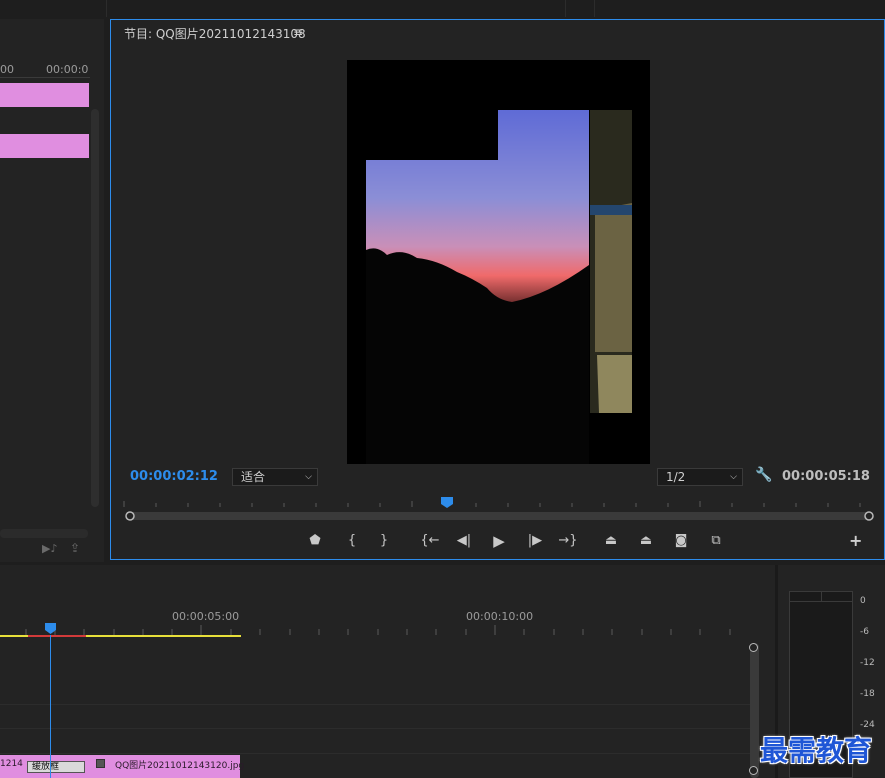 This screenshot has width=885, height=778. Describe the element at coordinates (826, 476) in the screenshot. I see `duration-timecode: 00:00:05:18` at that location.